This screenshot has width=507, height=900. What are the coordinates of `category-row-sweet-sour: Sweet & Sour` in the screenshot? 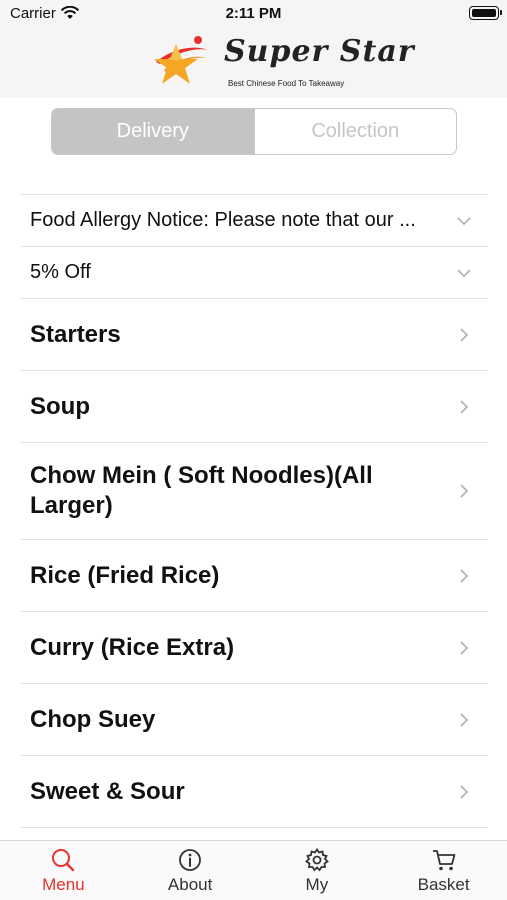 It's located at (254, 792).